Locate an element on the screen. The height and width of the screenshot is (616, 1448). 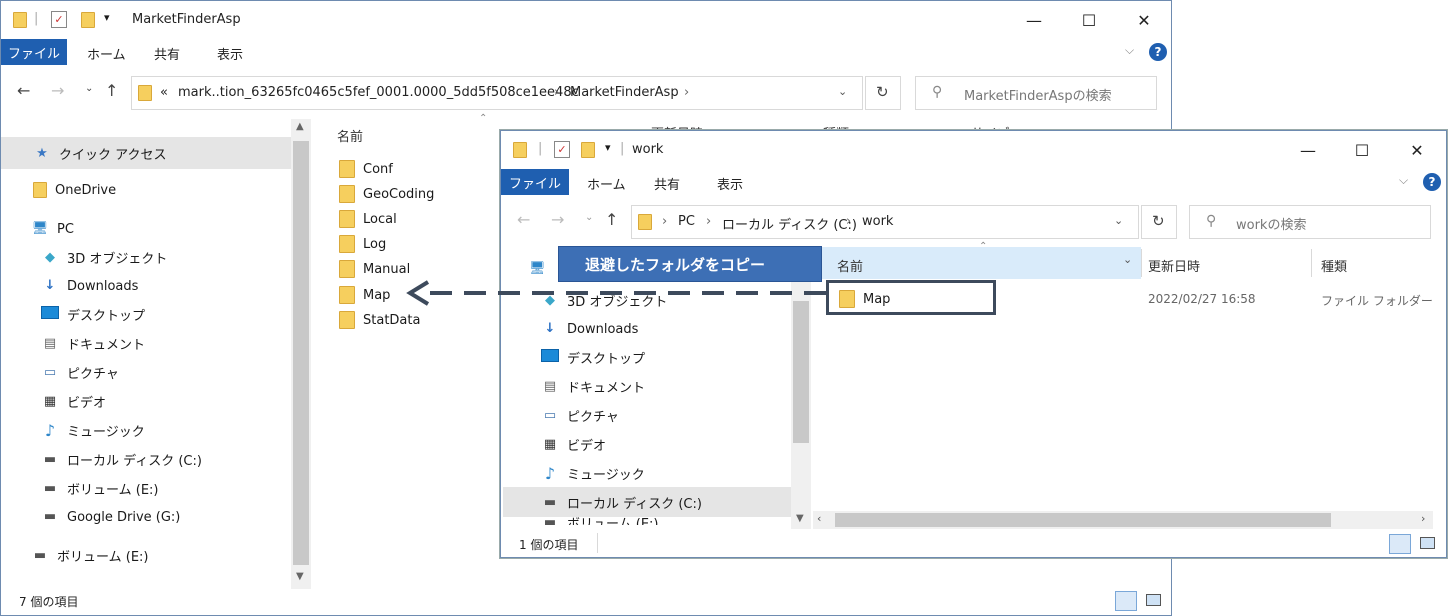
dashed-arrow is located at coordinates (616, 293).